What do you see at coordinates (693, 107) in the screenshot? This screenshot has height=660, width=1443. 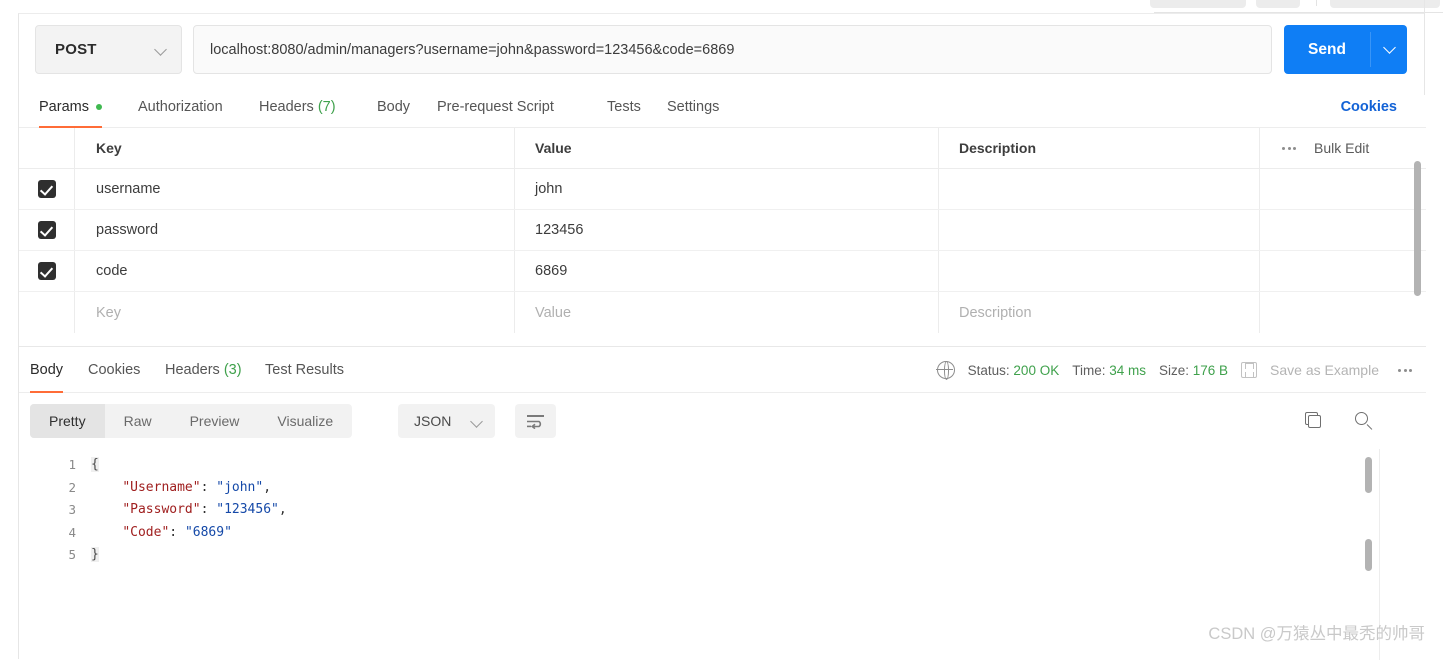 I see `tab-settings: Settings` at bounding box center [693, 107].